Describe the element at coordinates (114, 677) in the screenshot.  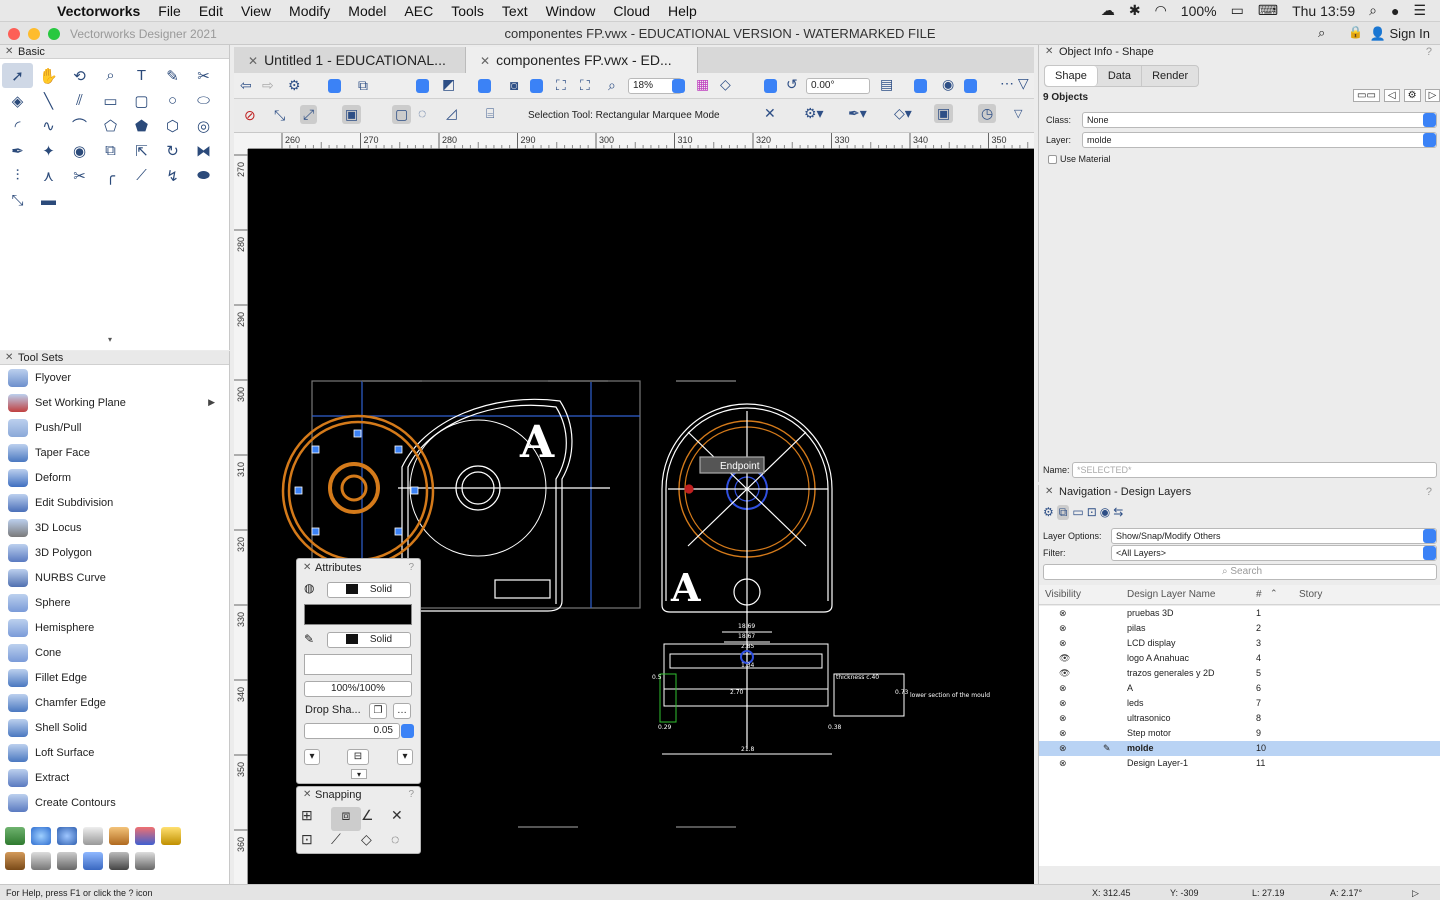
I see `toolset-item-fillet-edge: Fillet Edge` at that location.